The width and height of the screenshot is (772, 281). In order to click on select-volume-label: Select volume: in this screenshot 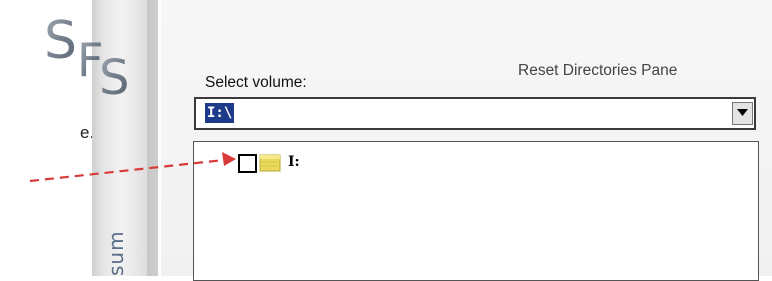, I will do `click(256, 82)`.